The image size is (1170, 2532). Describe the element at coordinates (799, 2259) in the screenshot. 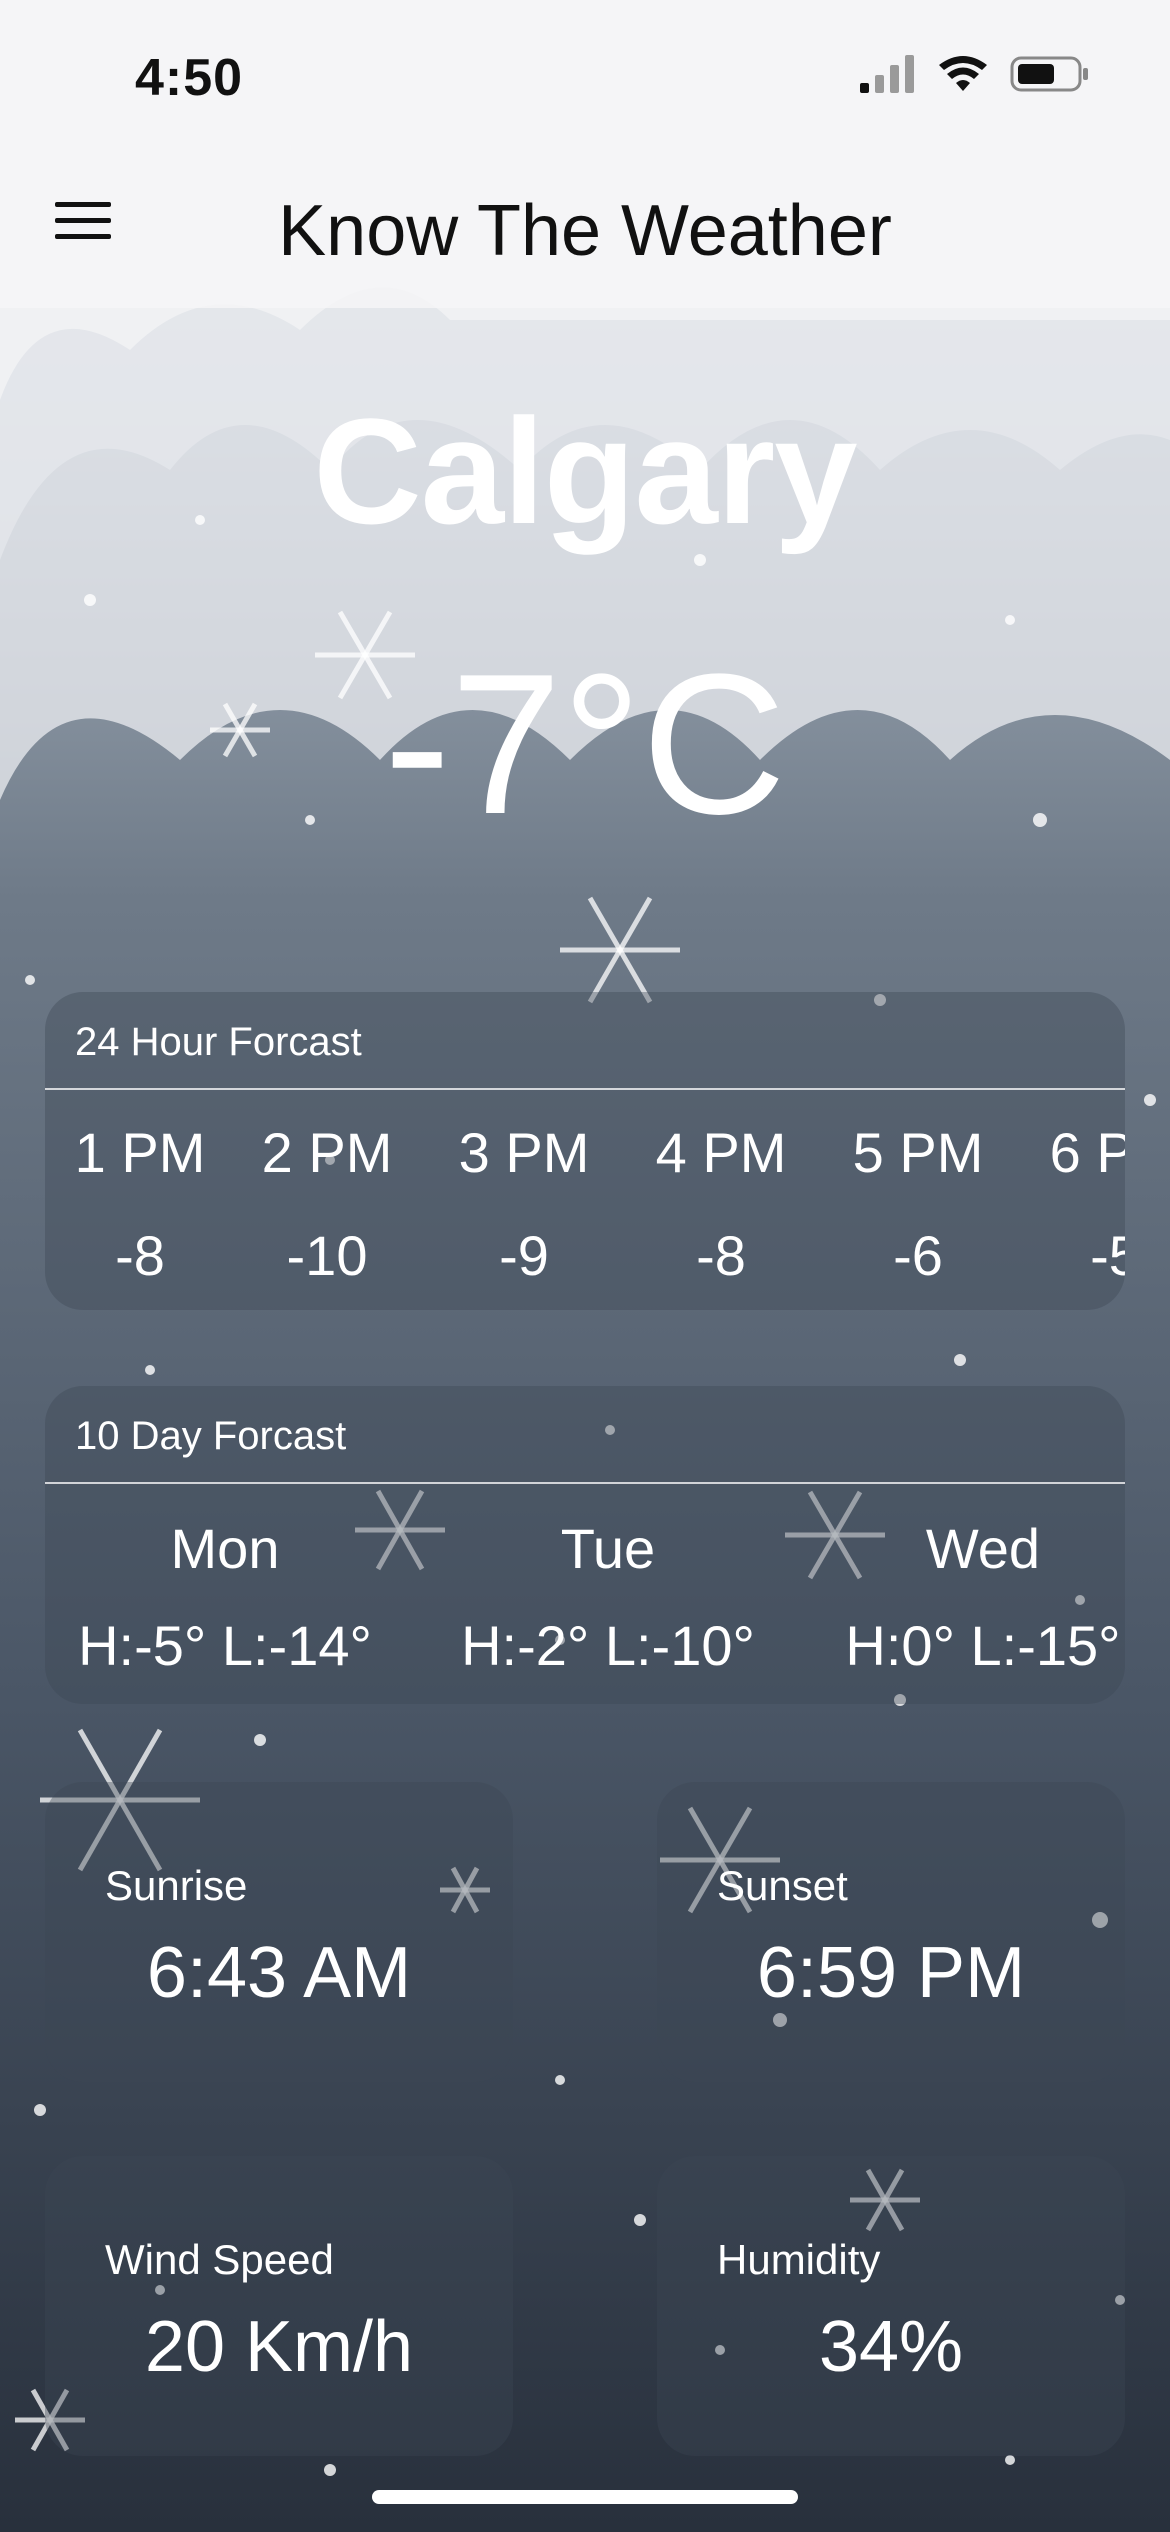

I see `humidity-label: Humidity` at that location.